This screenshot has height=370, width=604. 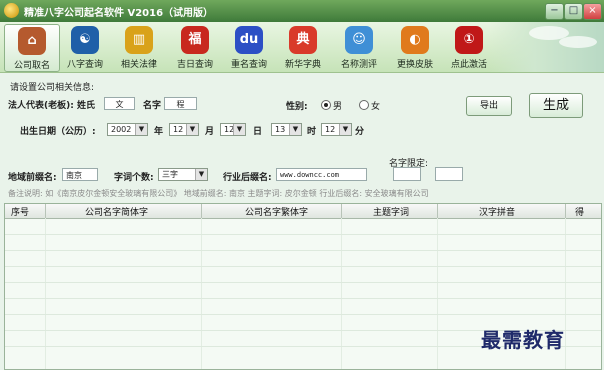 I want to click on industry-label: 行业后缀名:, so click(x=247, y=178).